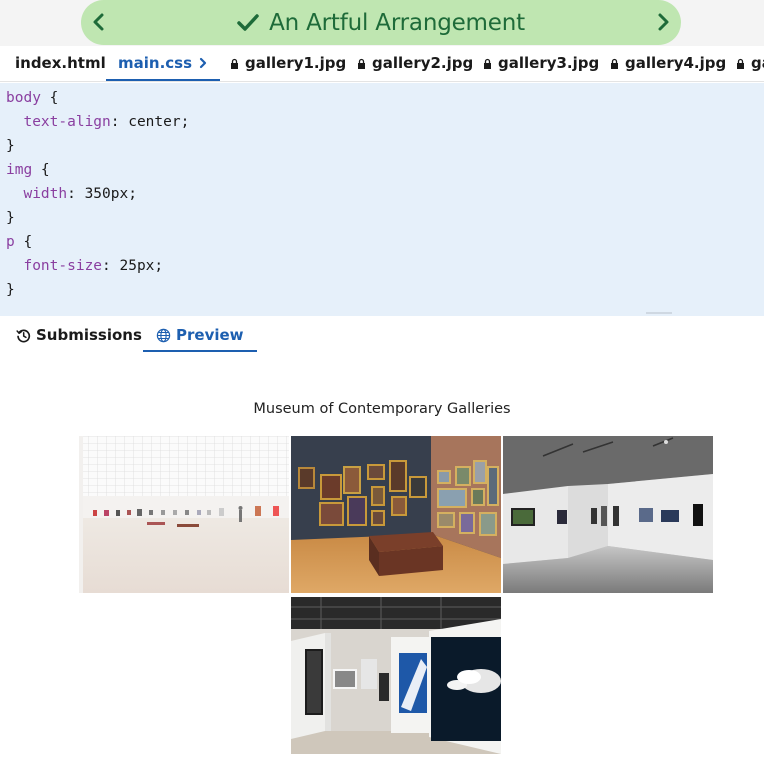 The width and height of the screenshot is (764, 762). I want to click on preview-heading: Museum of Contemporary Galleries, so click(382, 409).